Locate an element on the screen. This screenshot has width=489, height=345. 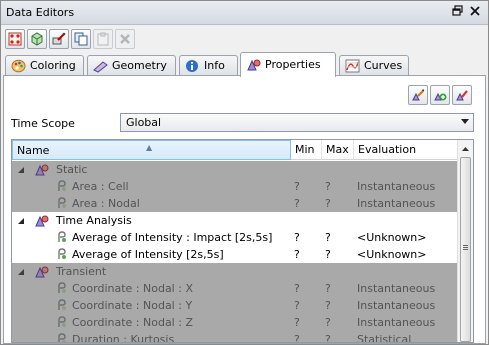
property-name: Average of Intensity [2s,5s] is located at coordinates (148, 254).